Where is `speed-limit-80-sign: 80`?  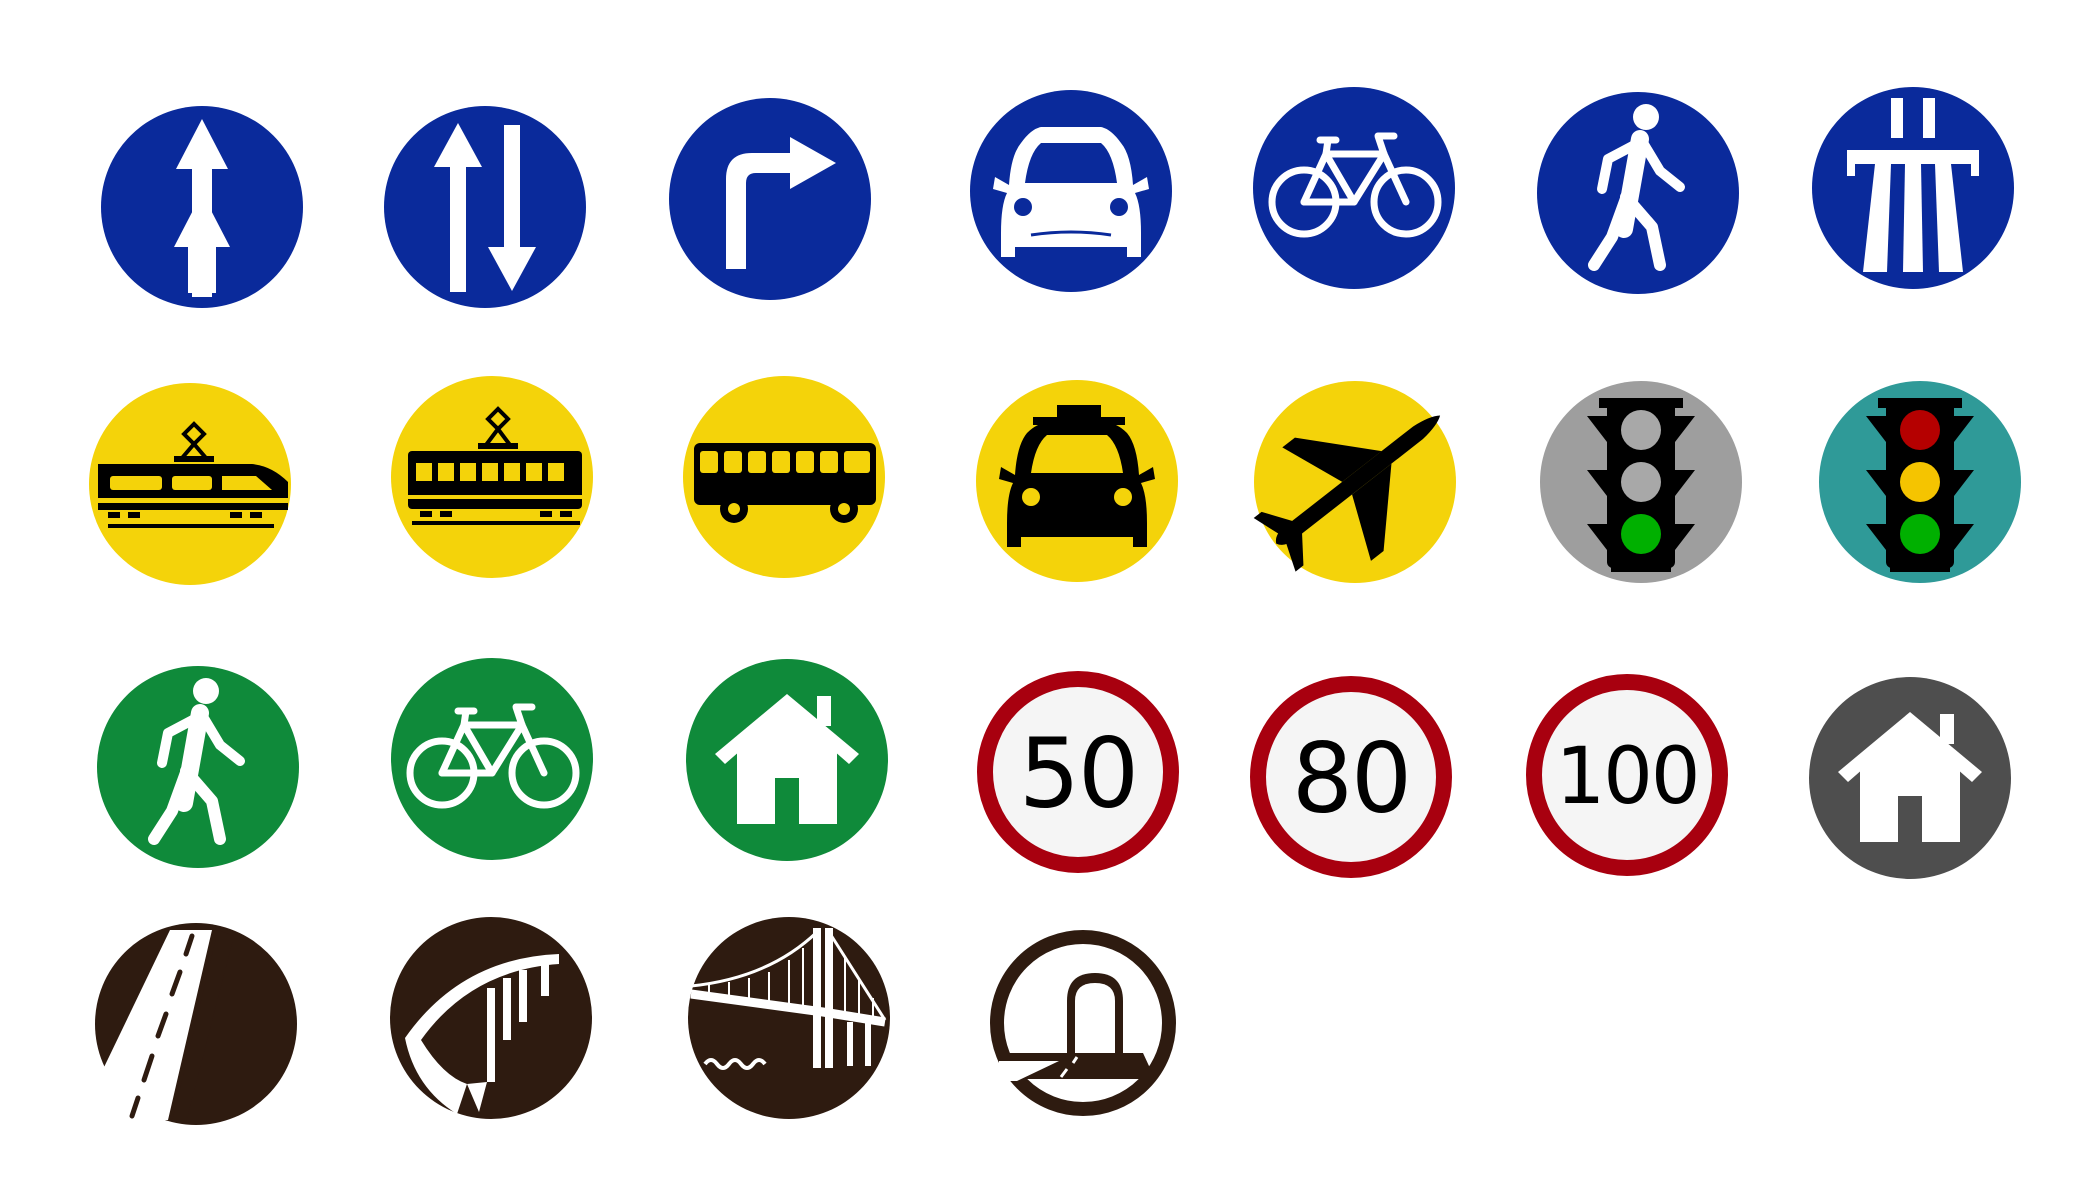
speed-limit-80-sign: 80 is located at coordinates (1351, 777).